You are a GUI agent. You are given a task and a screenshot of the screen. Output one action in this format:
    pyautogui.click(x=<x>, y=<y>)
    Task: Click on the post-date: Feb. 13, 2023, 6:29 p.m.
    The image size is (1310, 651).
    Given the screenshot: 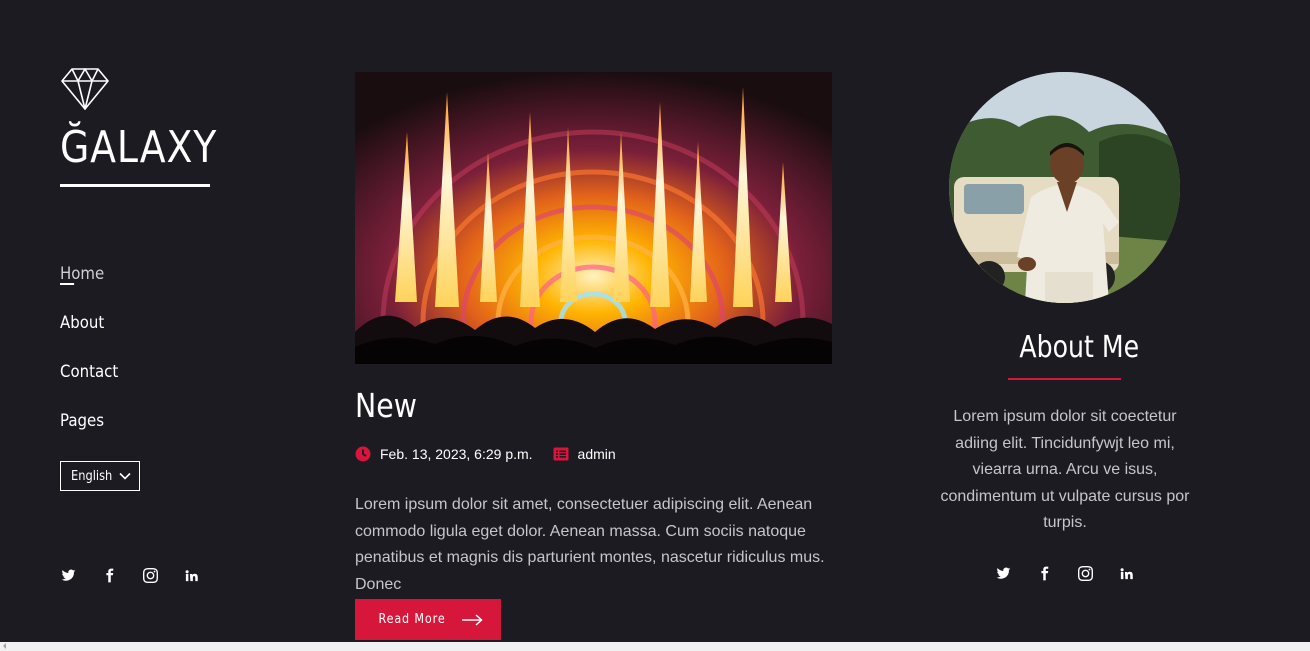 What is the action you would take?
    pyautogui.click(x=456, y=454)
    